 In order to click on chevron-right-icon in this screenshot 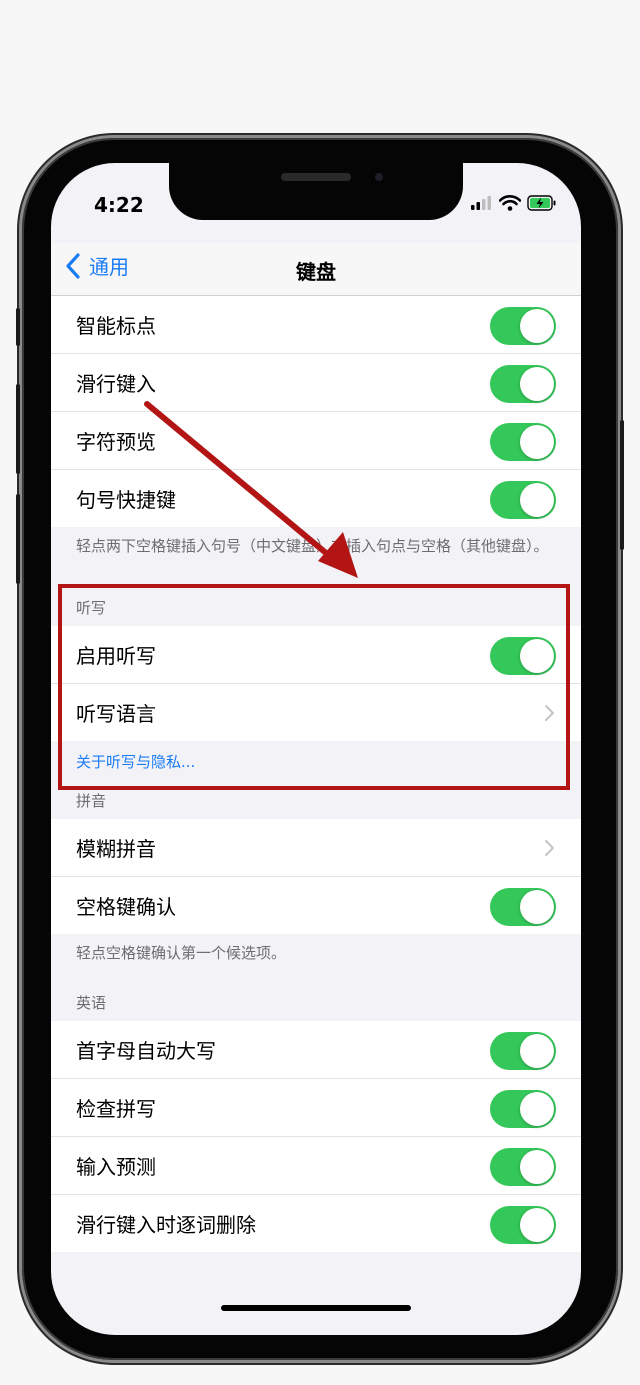, I will do `click(549, 848)`.